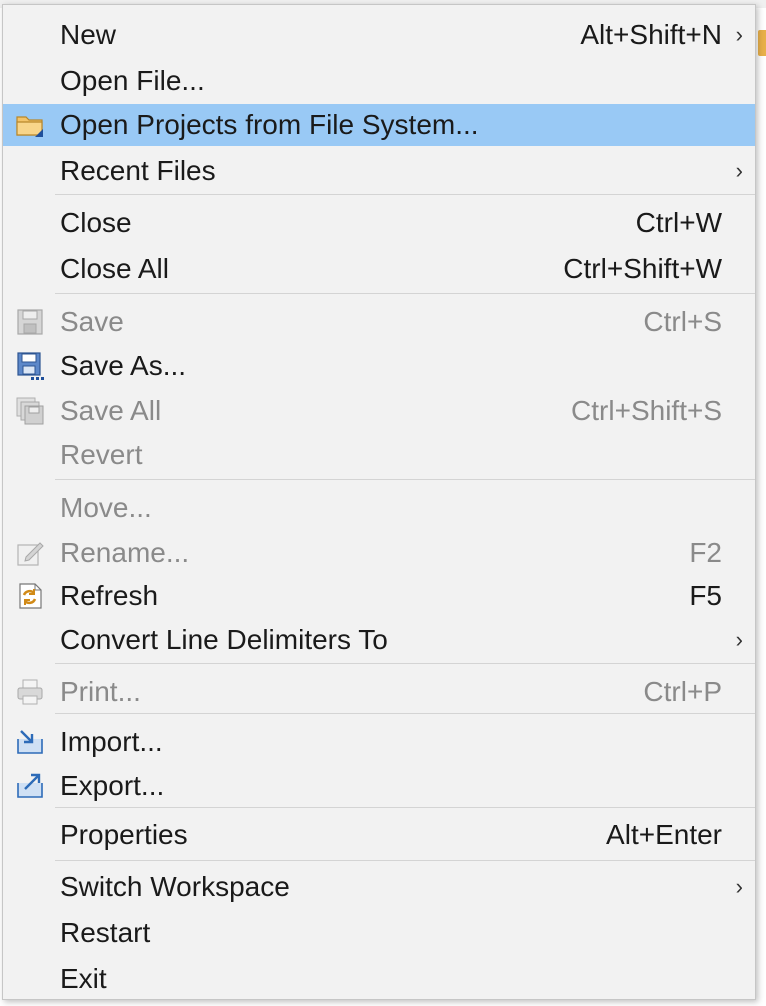 This screenshot has width=766, height=1006. I want to click on refresh-icon, so click(30, 596).